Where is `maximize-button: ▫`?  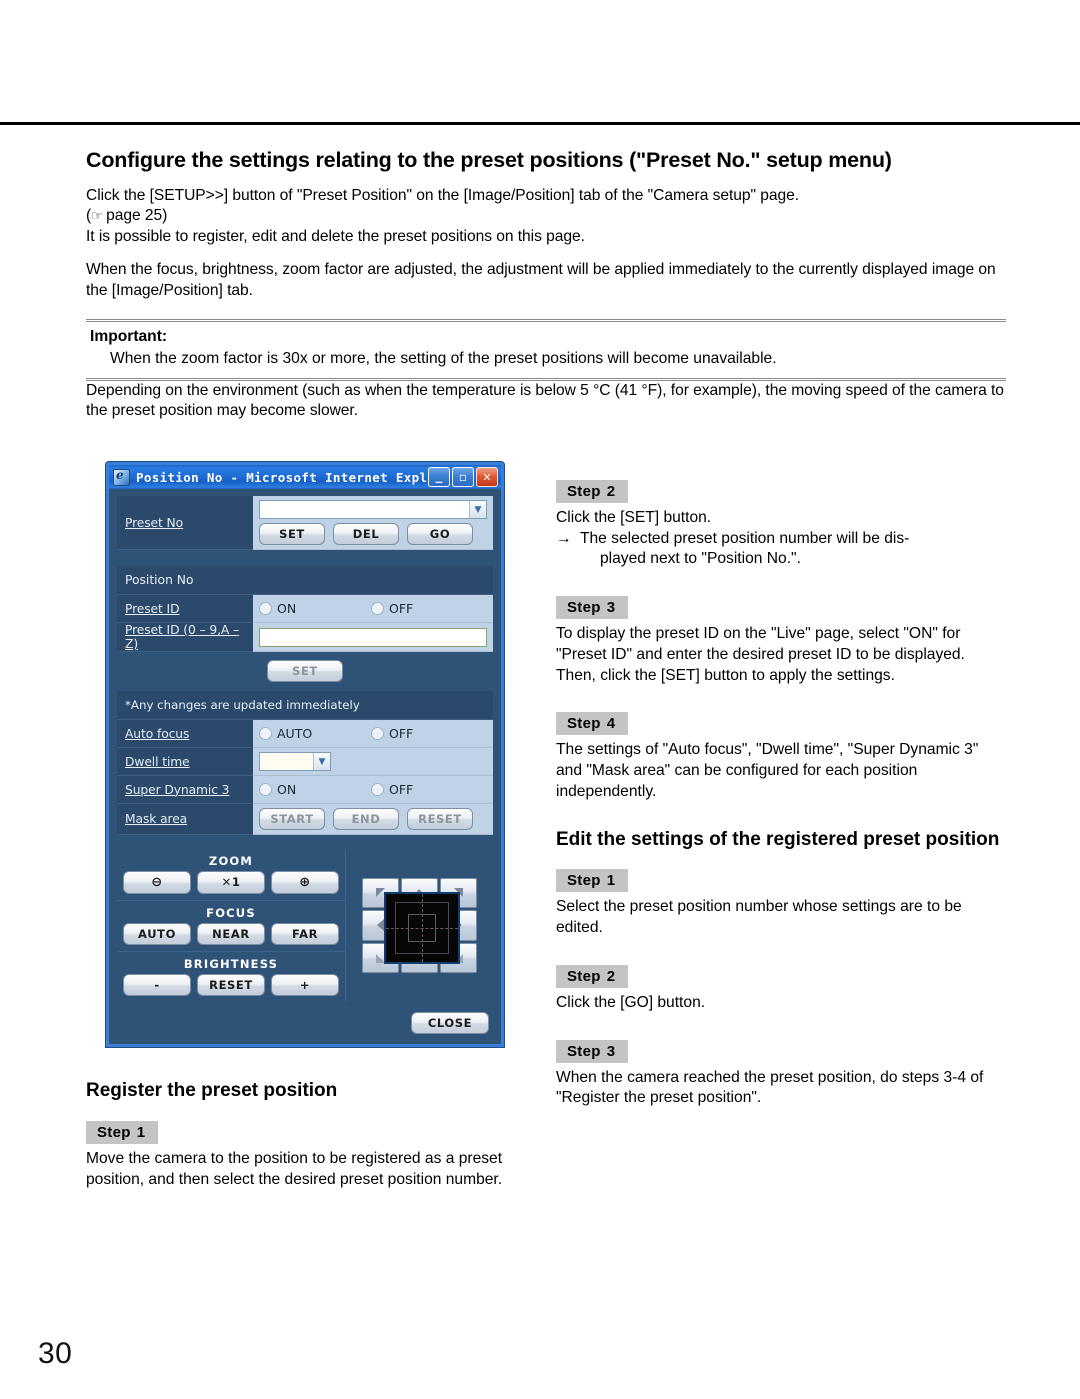
maximize-button: ▫ is located at coordinates (463, 477).